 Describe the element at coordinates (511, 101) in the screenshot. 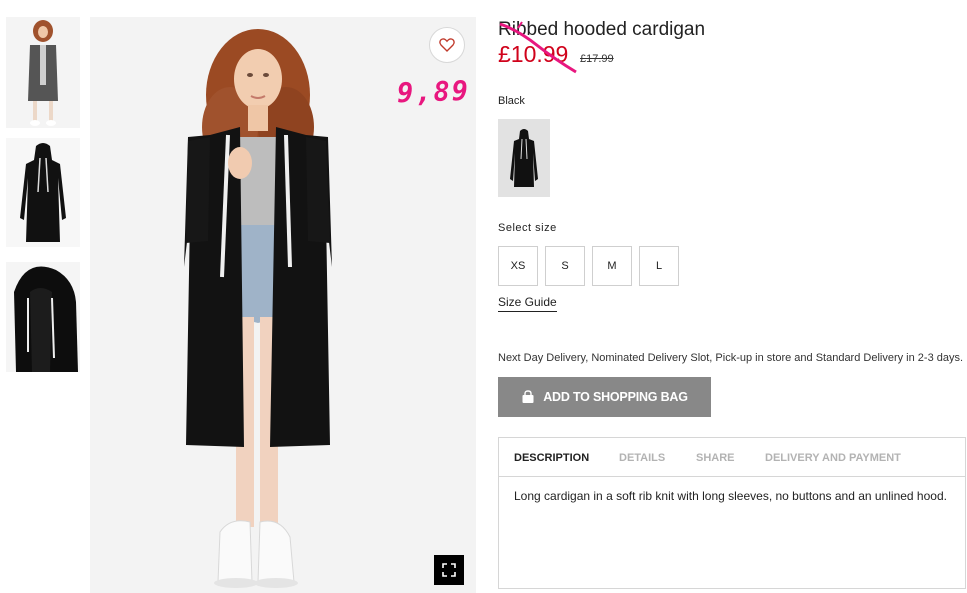

I see `color-name: Black` at that location.